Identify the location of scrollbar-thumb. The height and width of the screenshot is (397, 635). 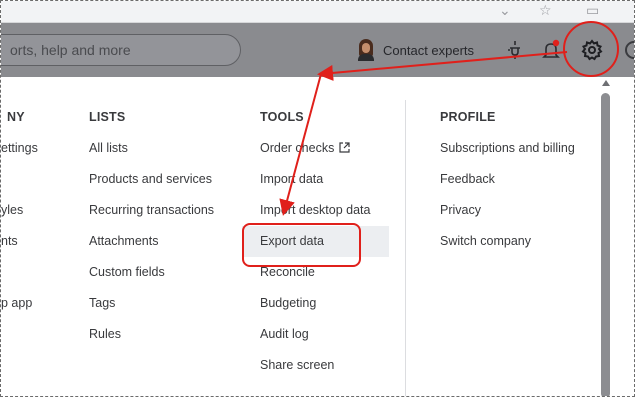
(605, 244).